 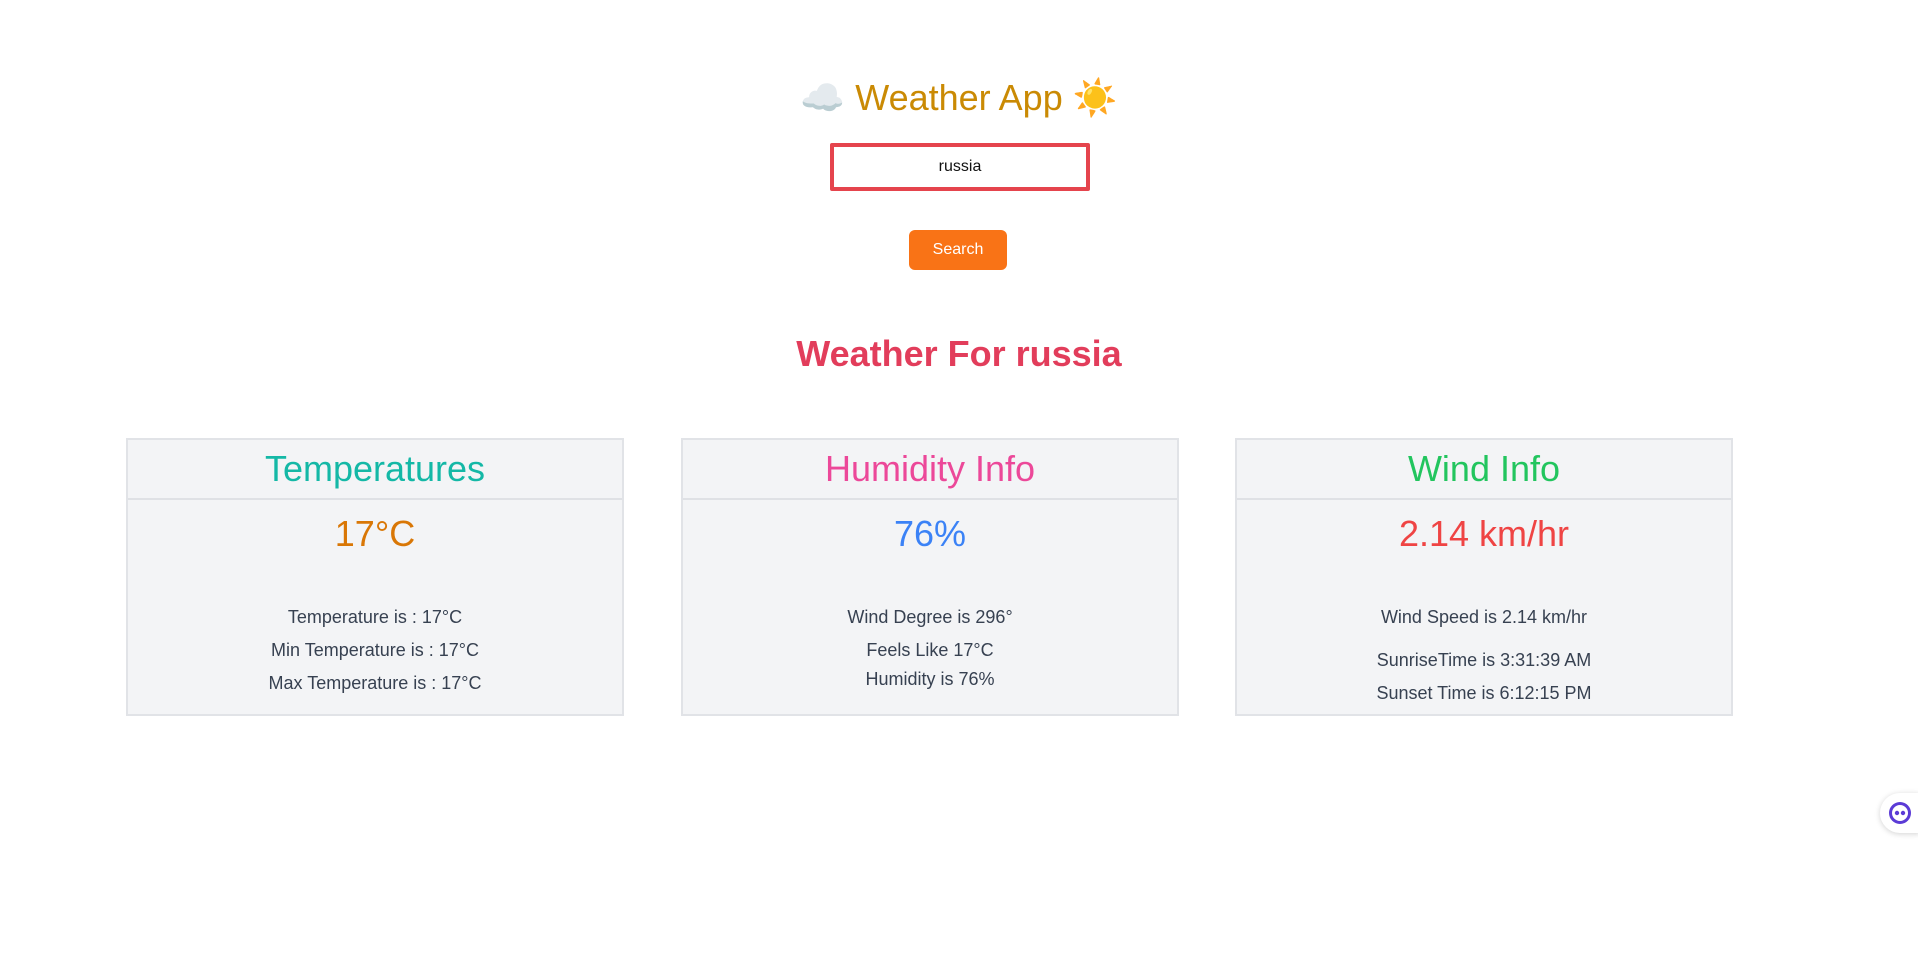 I want to click on max-temperature-line: Max Temperature is : 17°C, so click(x=375, y=683).